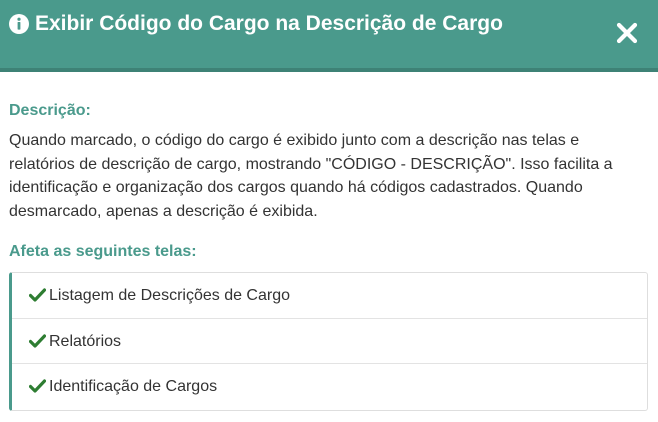 Image resolution: width=658 pixels, height=422 pixels. Describe the element at coordinates (133, 387) in the screenshot. I see `list-item-label: Identificação de Cargos` at that location.